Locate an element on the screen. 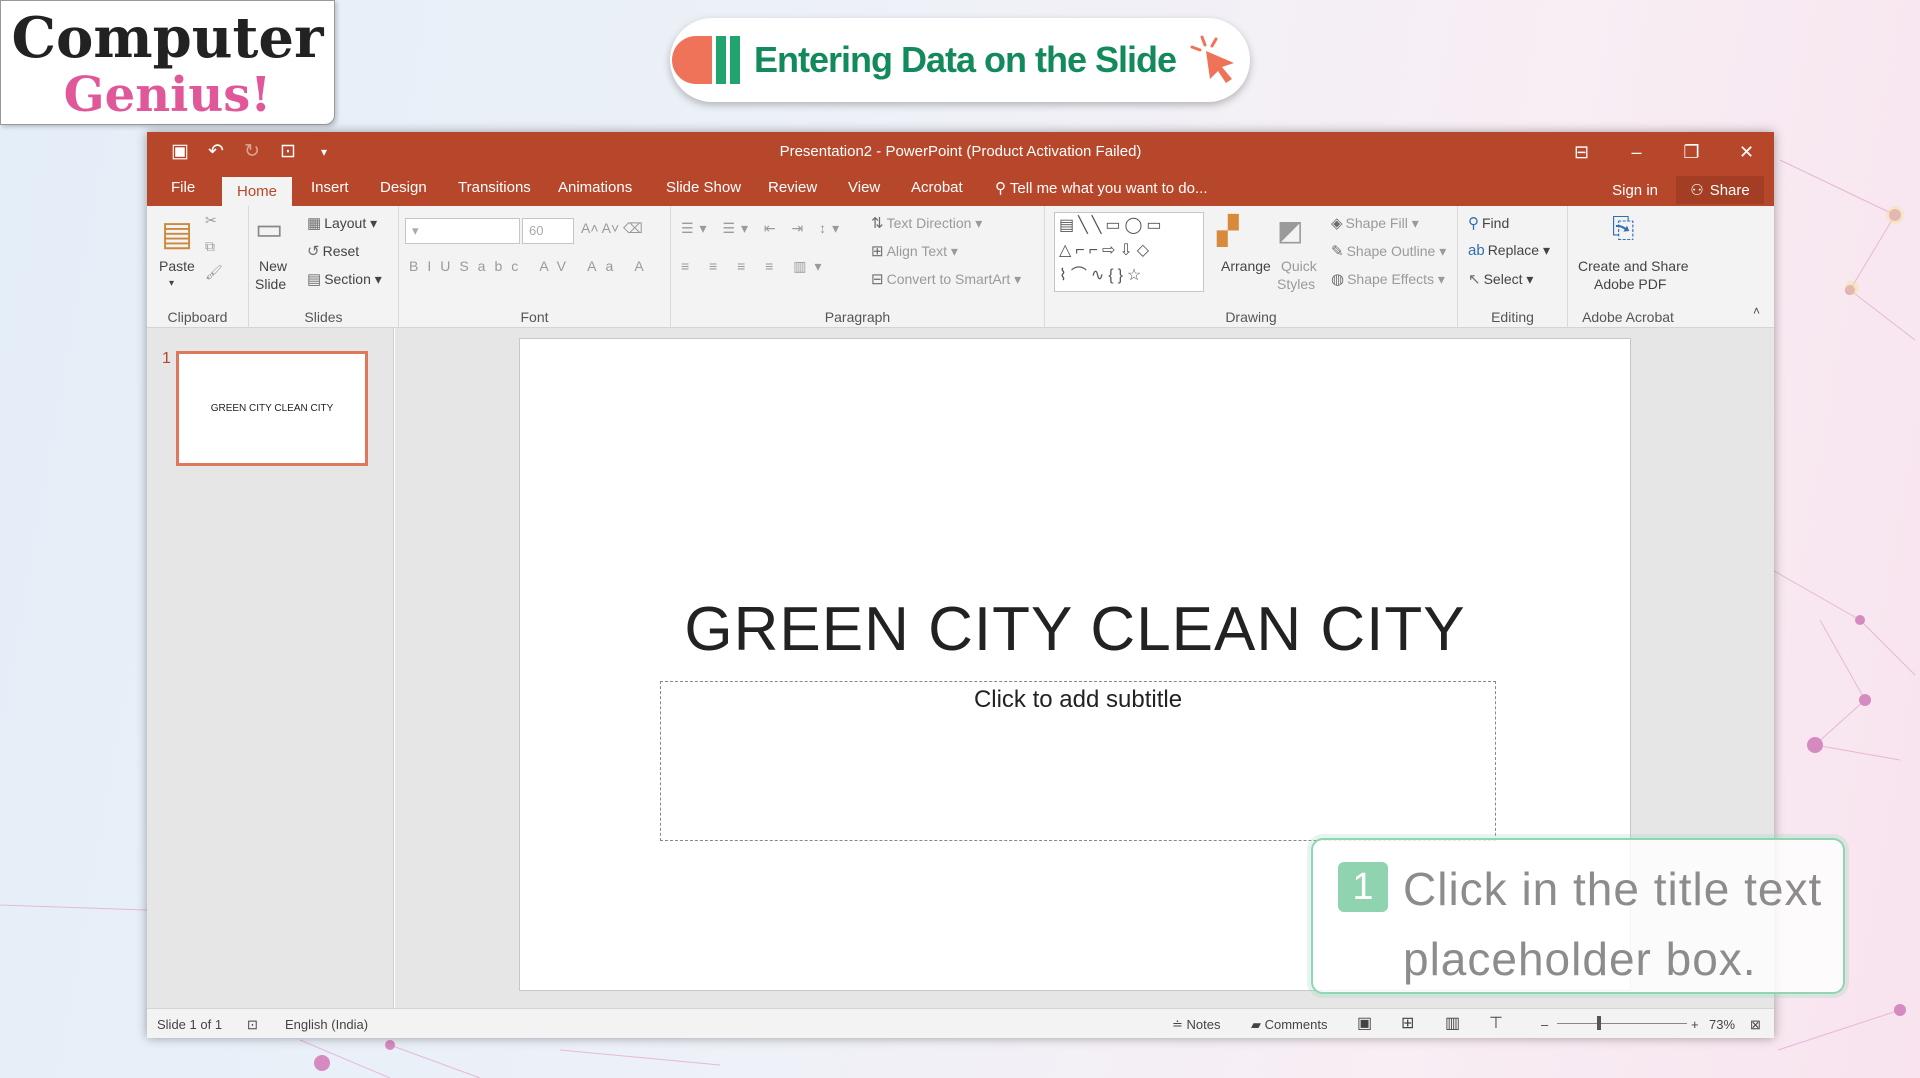 The width and height of the screenshot is (1920, 1078). font-group: ▾ 60 A˄ A˅ ⌫ BIUSabc AV Aa A Font is located at coordinates (535, 267).